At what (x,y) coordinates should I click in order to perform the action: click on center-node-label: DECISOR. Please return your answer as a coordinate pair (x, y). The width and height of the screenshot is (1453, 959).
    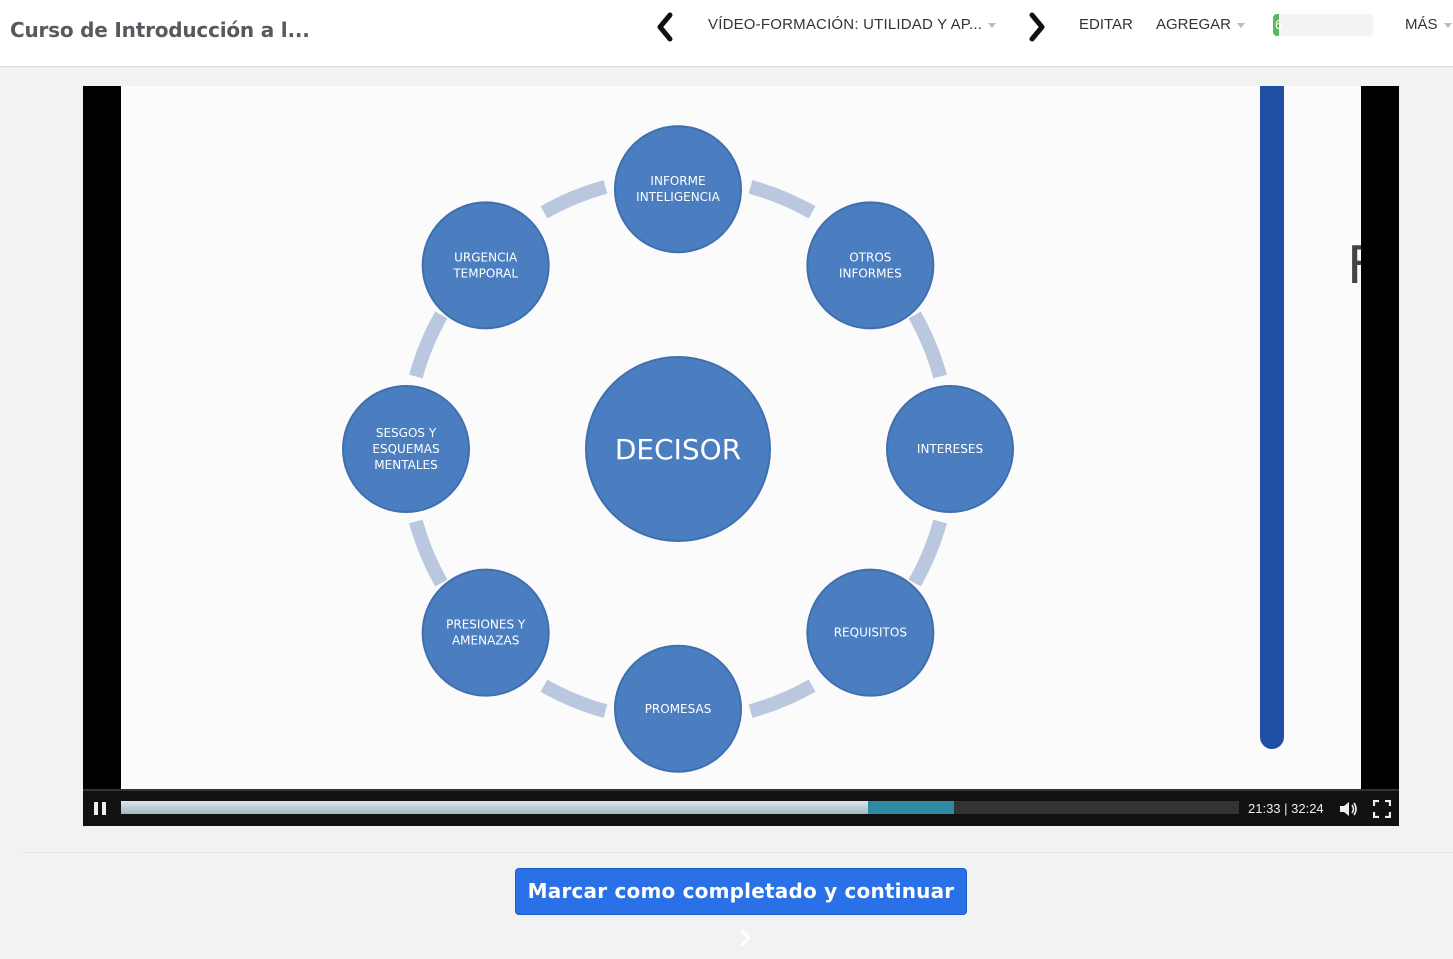
    Looking at the image, I should click on (678, 449).